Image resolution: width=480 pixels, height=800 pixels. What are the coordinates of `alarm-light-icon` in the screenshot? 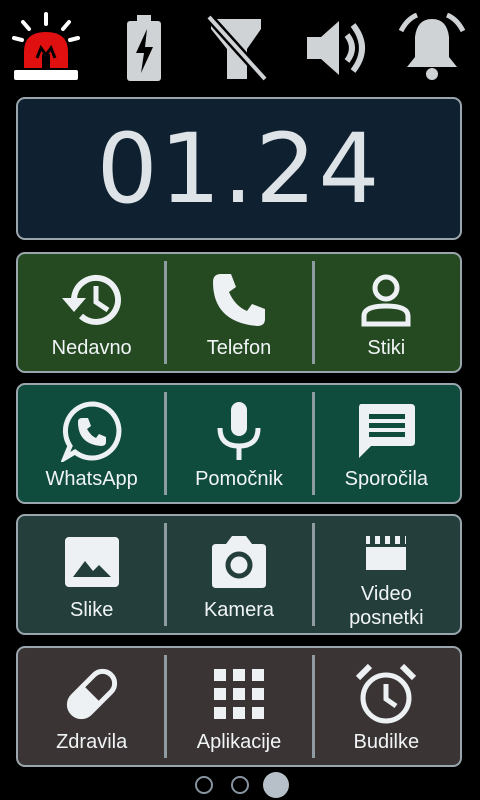 It's located at (46, 48).